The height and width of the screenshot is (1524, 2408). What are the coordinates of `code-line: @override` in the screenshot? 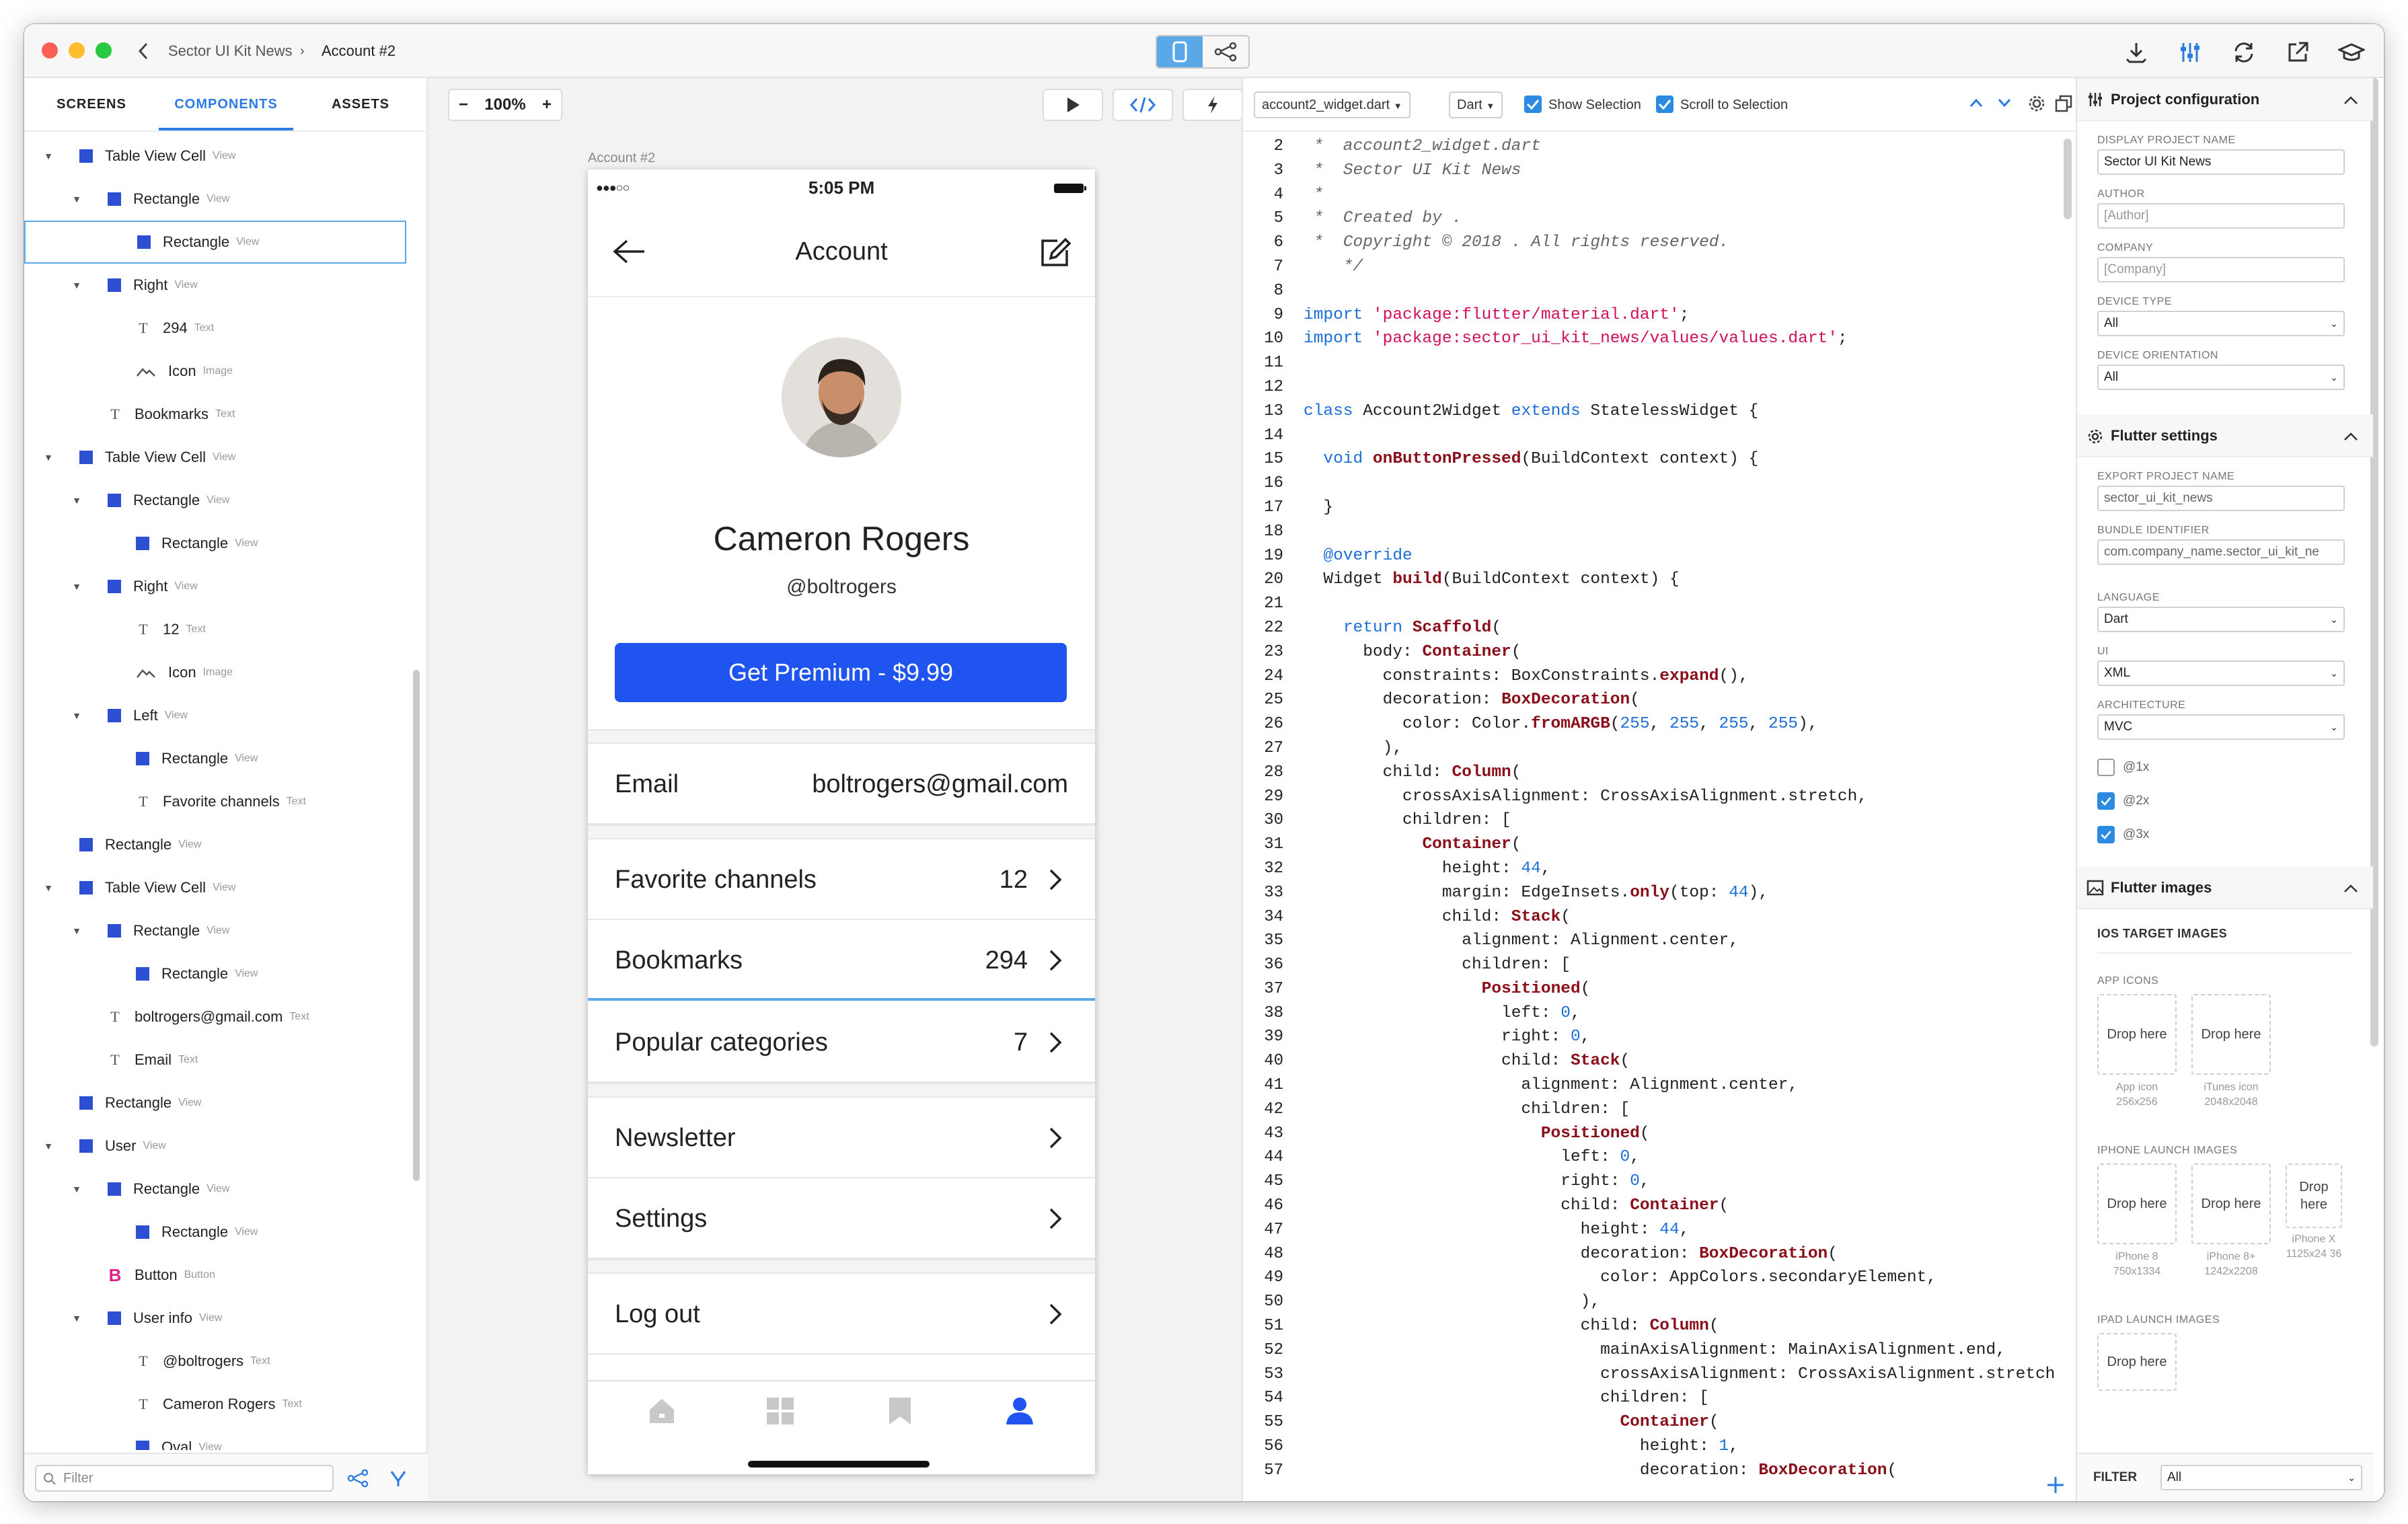 It's located at (1687, 556).